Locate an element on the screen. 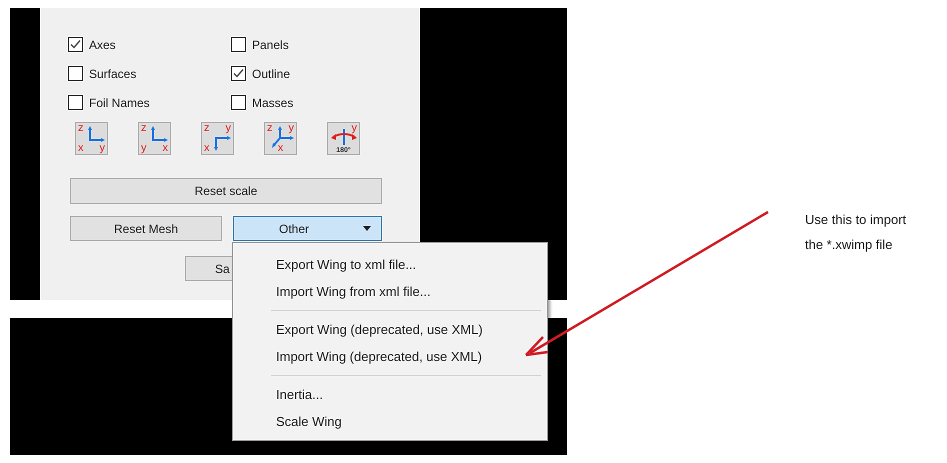 The image size is (947, 463). checkbox-label: Masses is located at coordinates (273, 103).